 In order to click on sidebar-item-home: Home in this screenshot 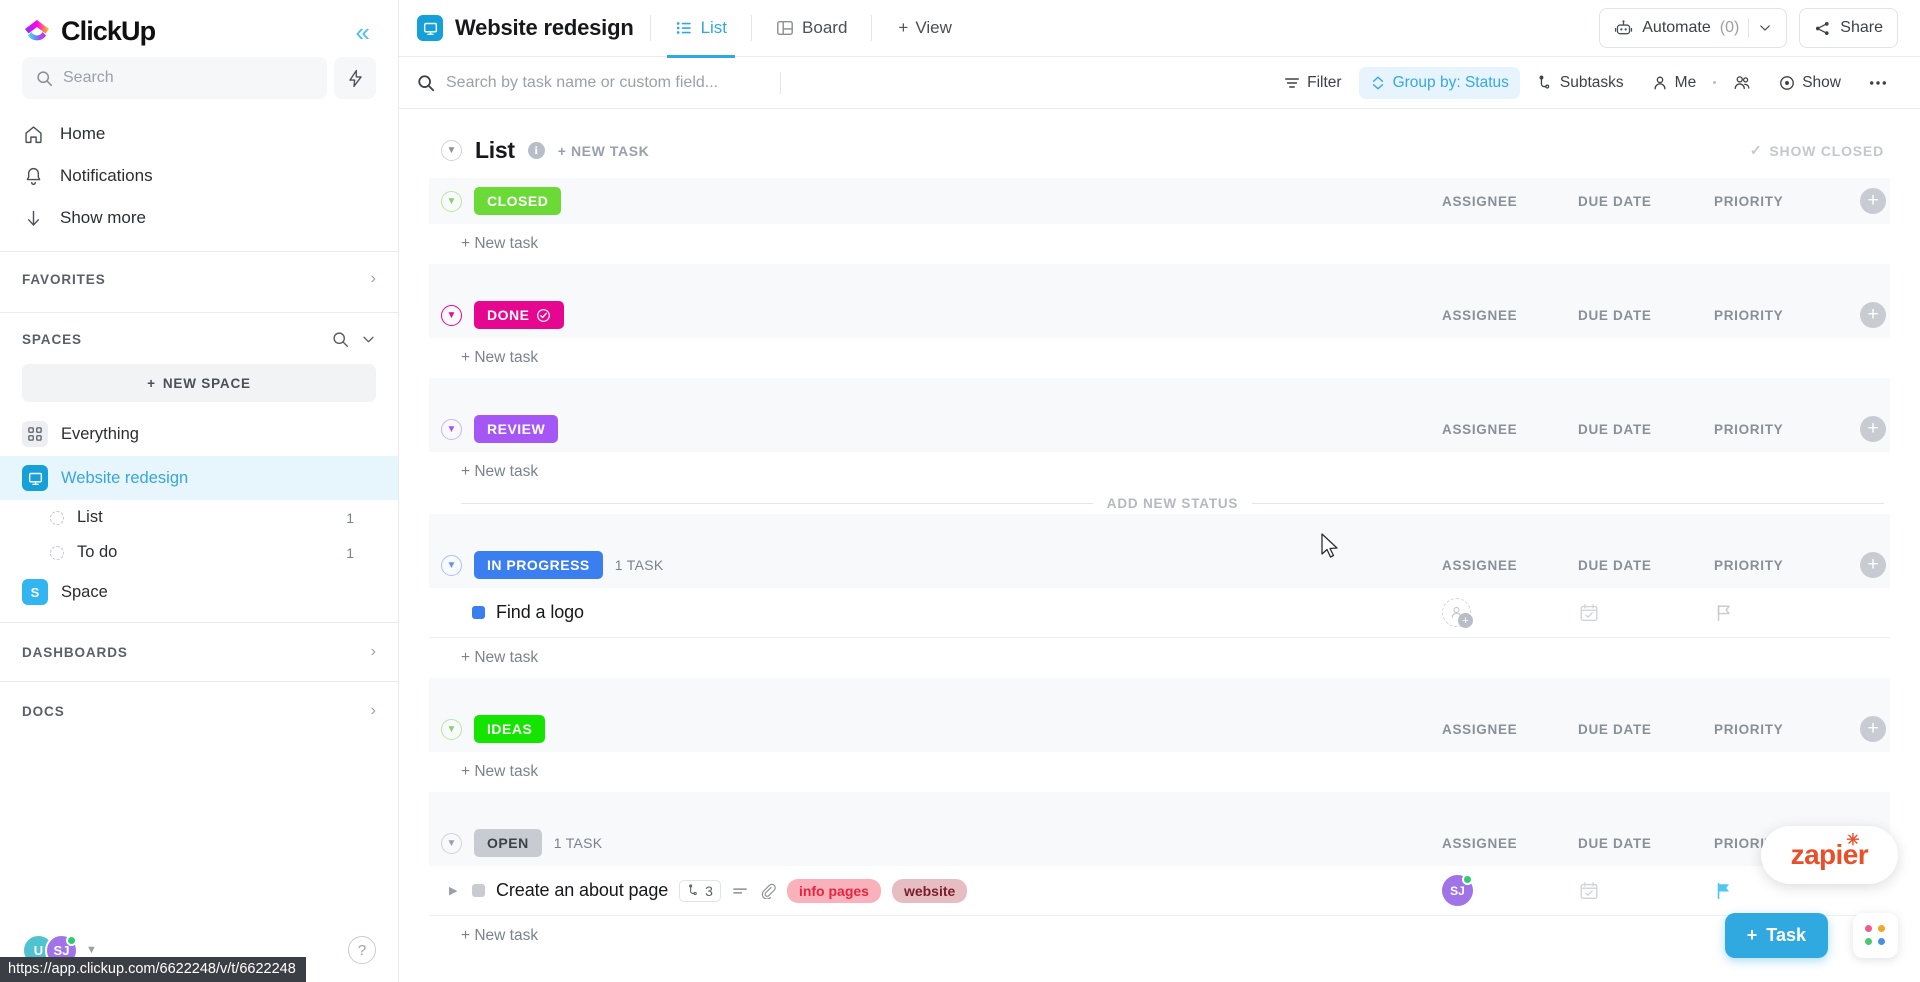, I will do `click(199, 134)`.